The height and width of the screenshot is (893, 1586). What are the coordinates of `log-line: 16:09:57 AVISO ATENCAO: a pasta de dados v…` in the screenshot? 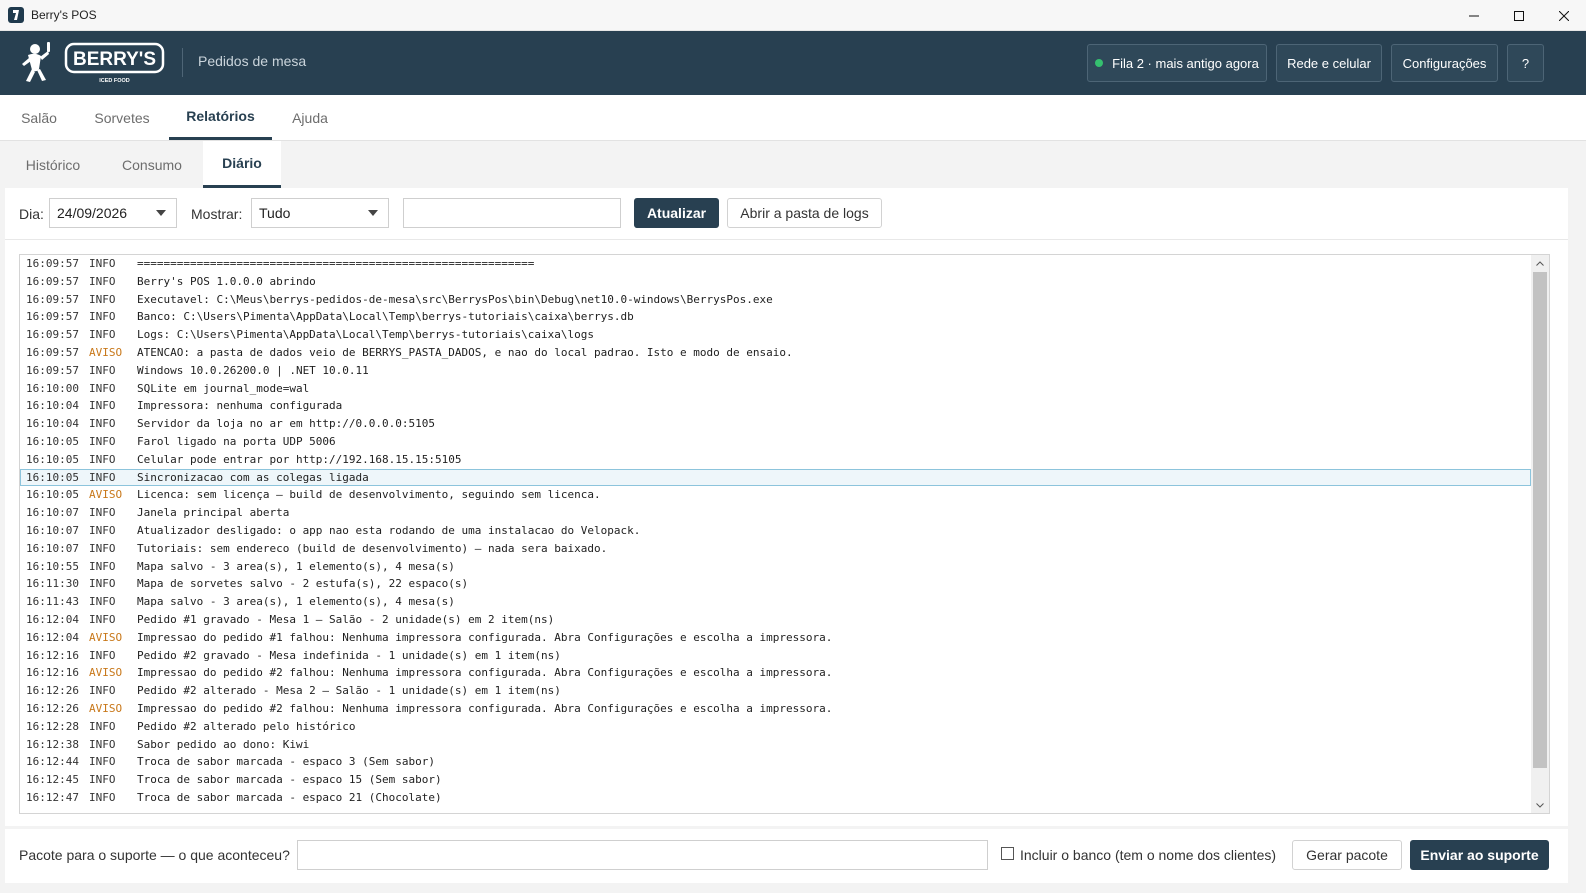 It's located at (775, 353).